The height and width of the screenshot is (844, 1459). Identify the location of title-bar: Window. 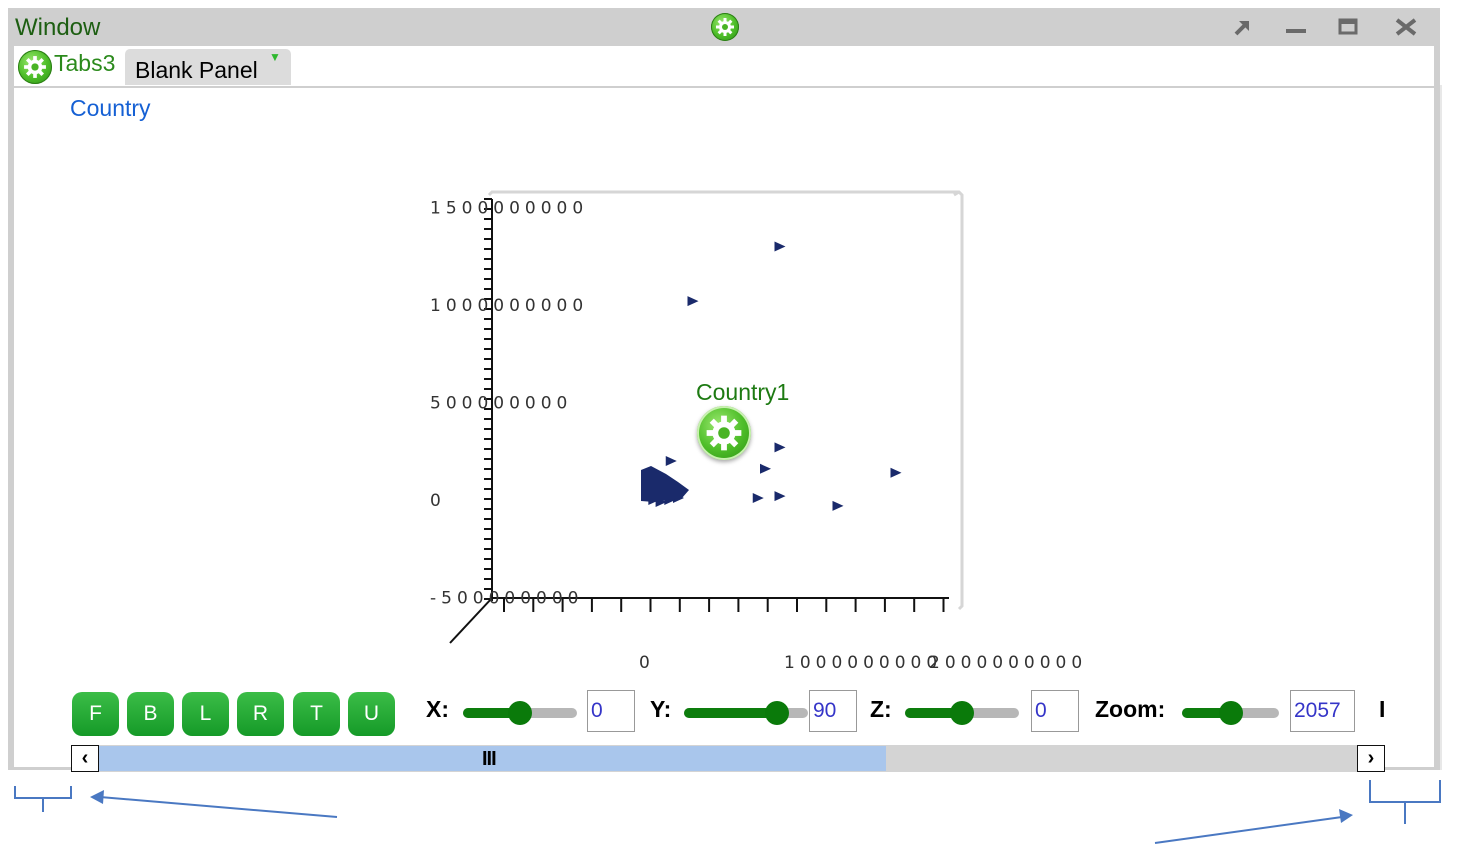
(724, 27).